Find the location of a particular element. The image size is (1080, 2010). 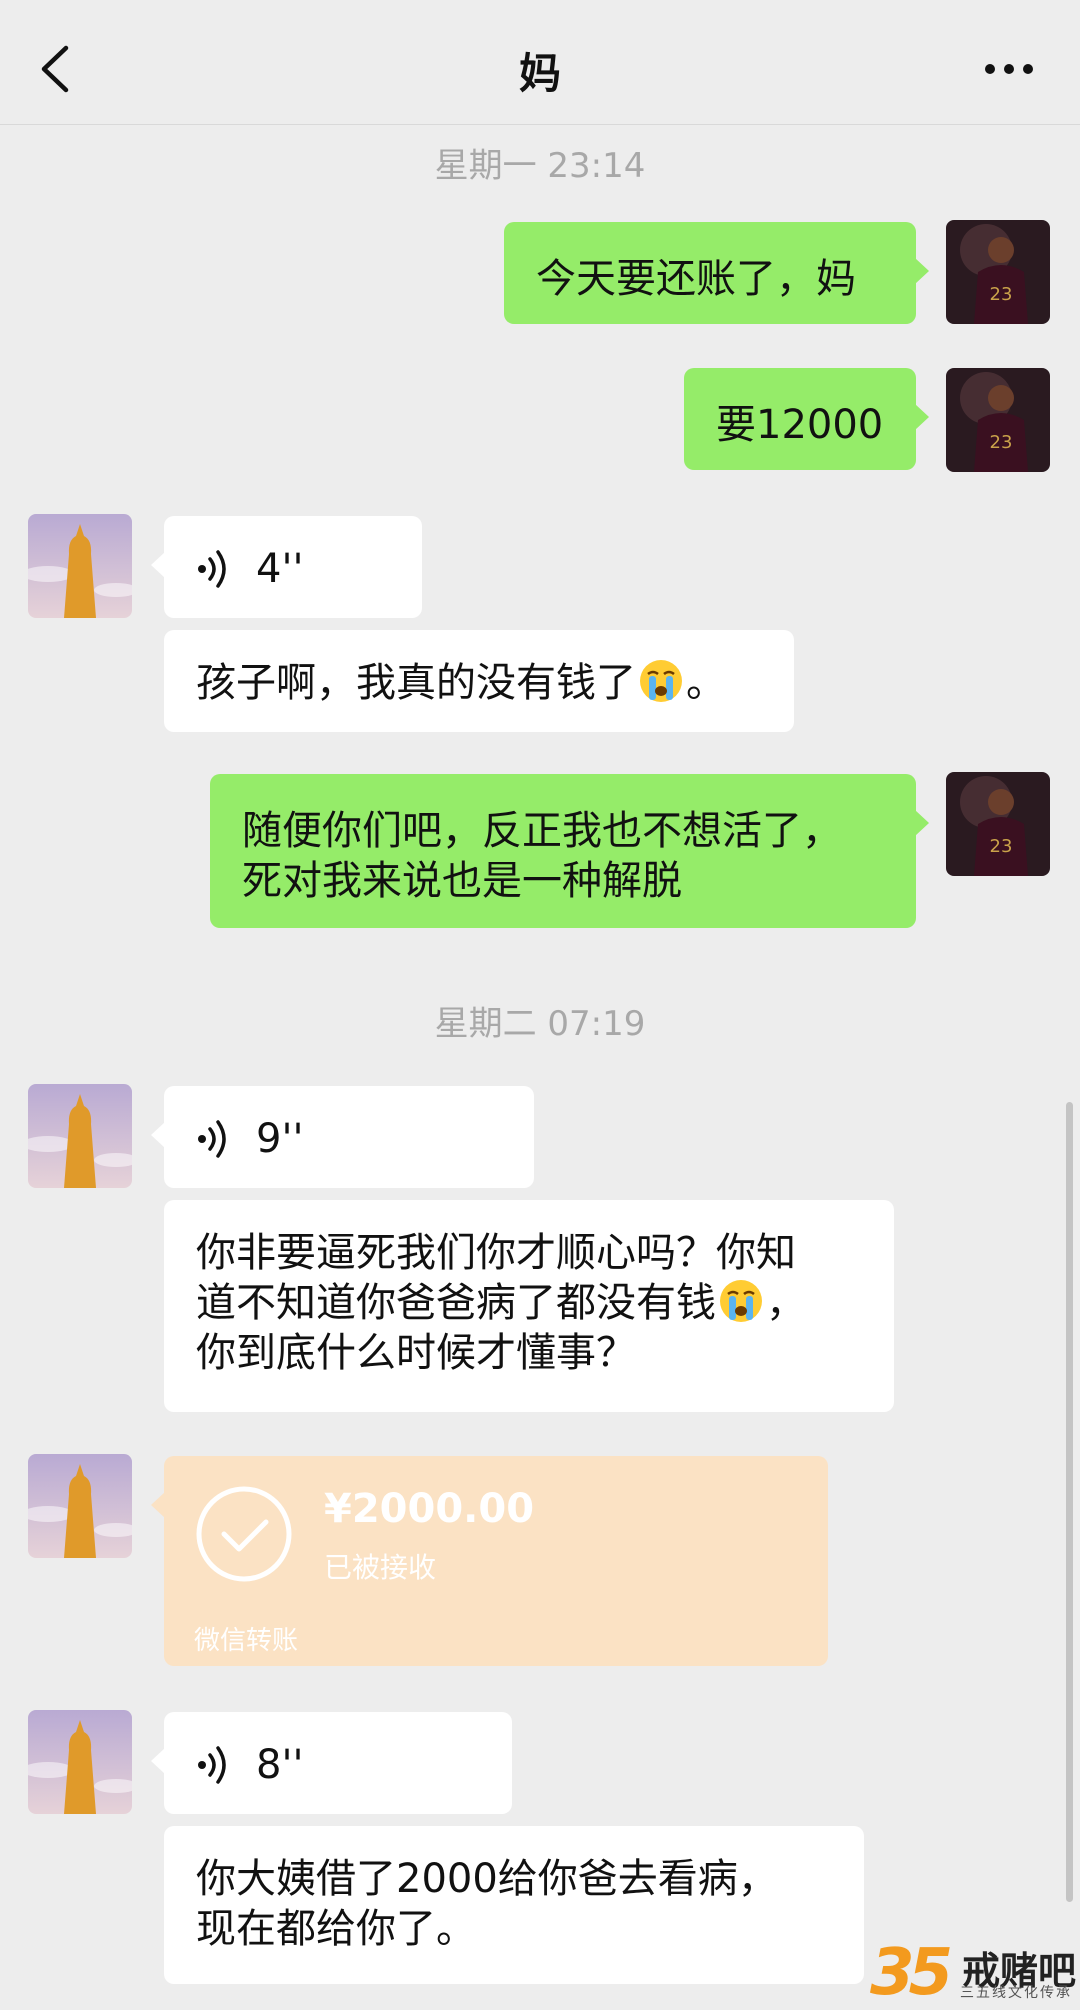

voice-message-bubble: 8'' is located at coordinates (331, 1763).